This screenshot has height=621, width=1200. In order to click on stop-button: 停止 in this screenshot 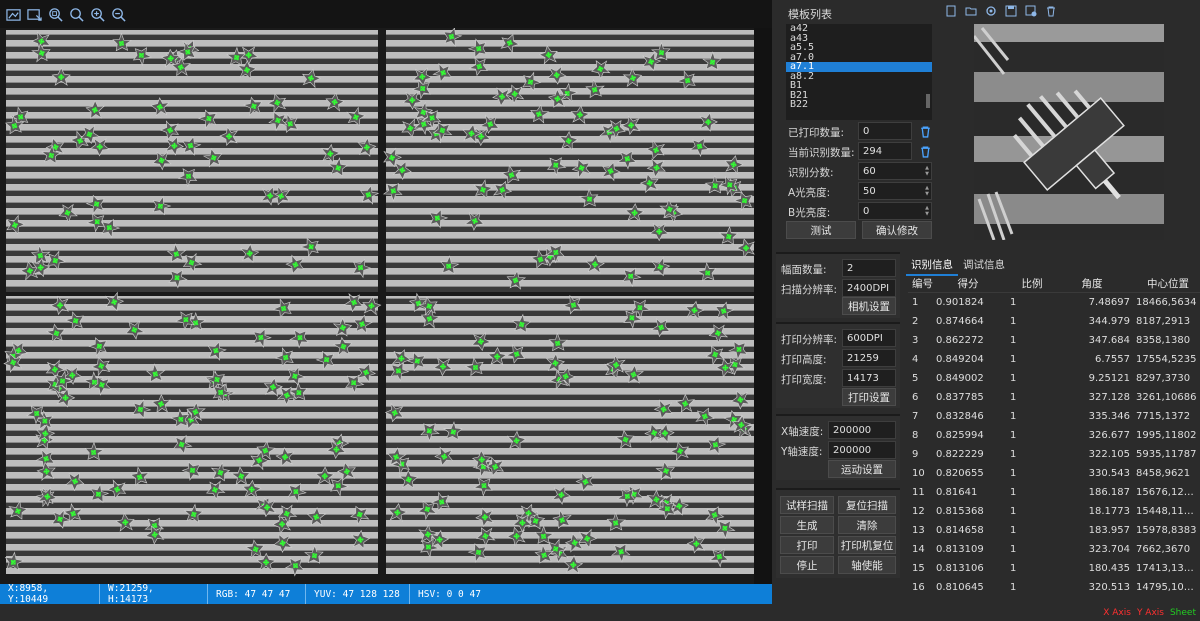, I will do `click(807, 565)`.